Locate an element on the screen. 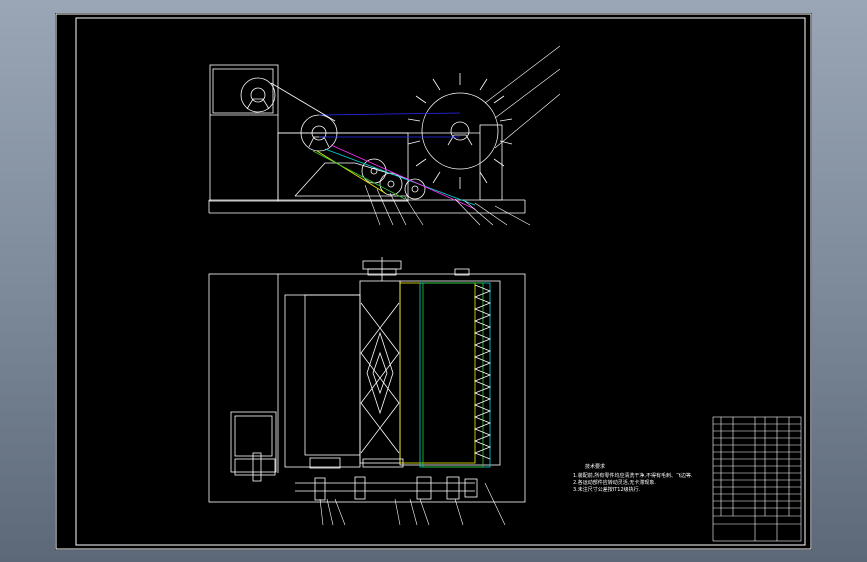 The width and height of the screenshot is (867, 562). comb-teeth is located at coordinates (482, 372).